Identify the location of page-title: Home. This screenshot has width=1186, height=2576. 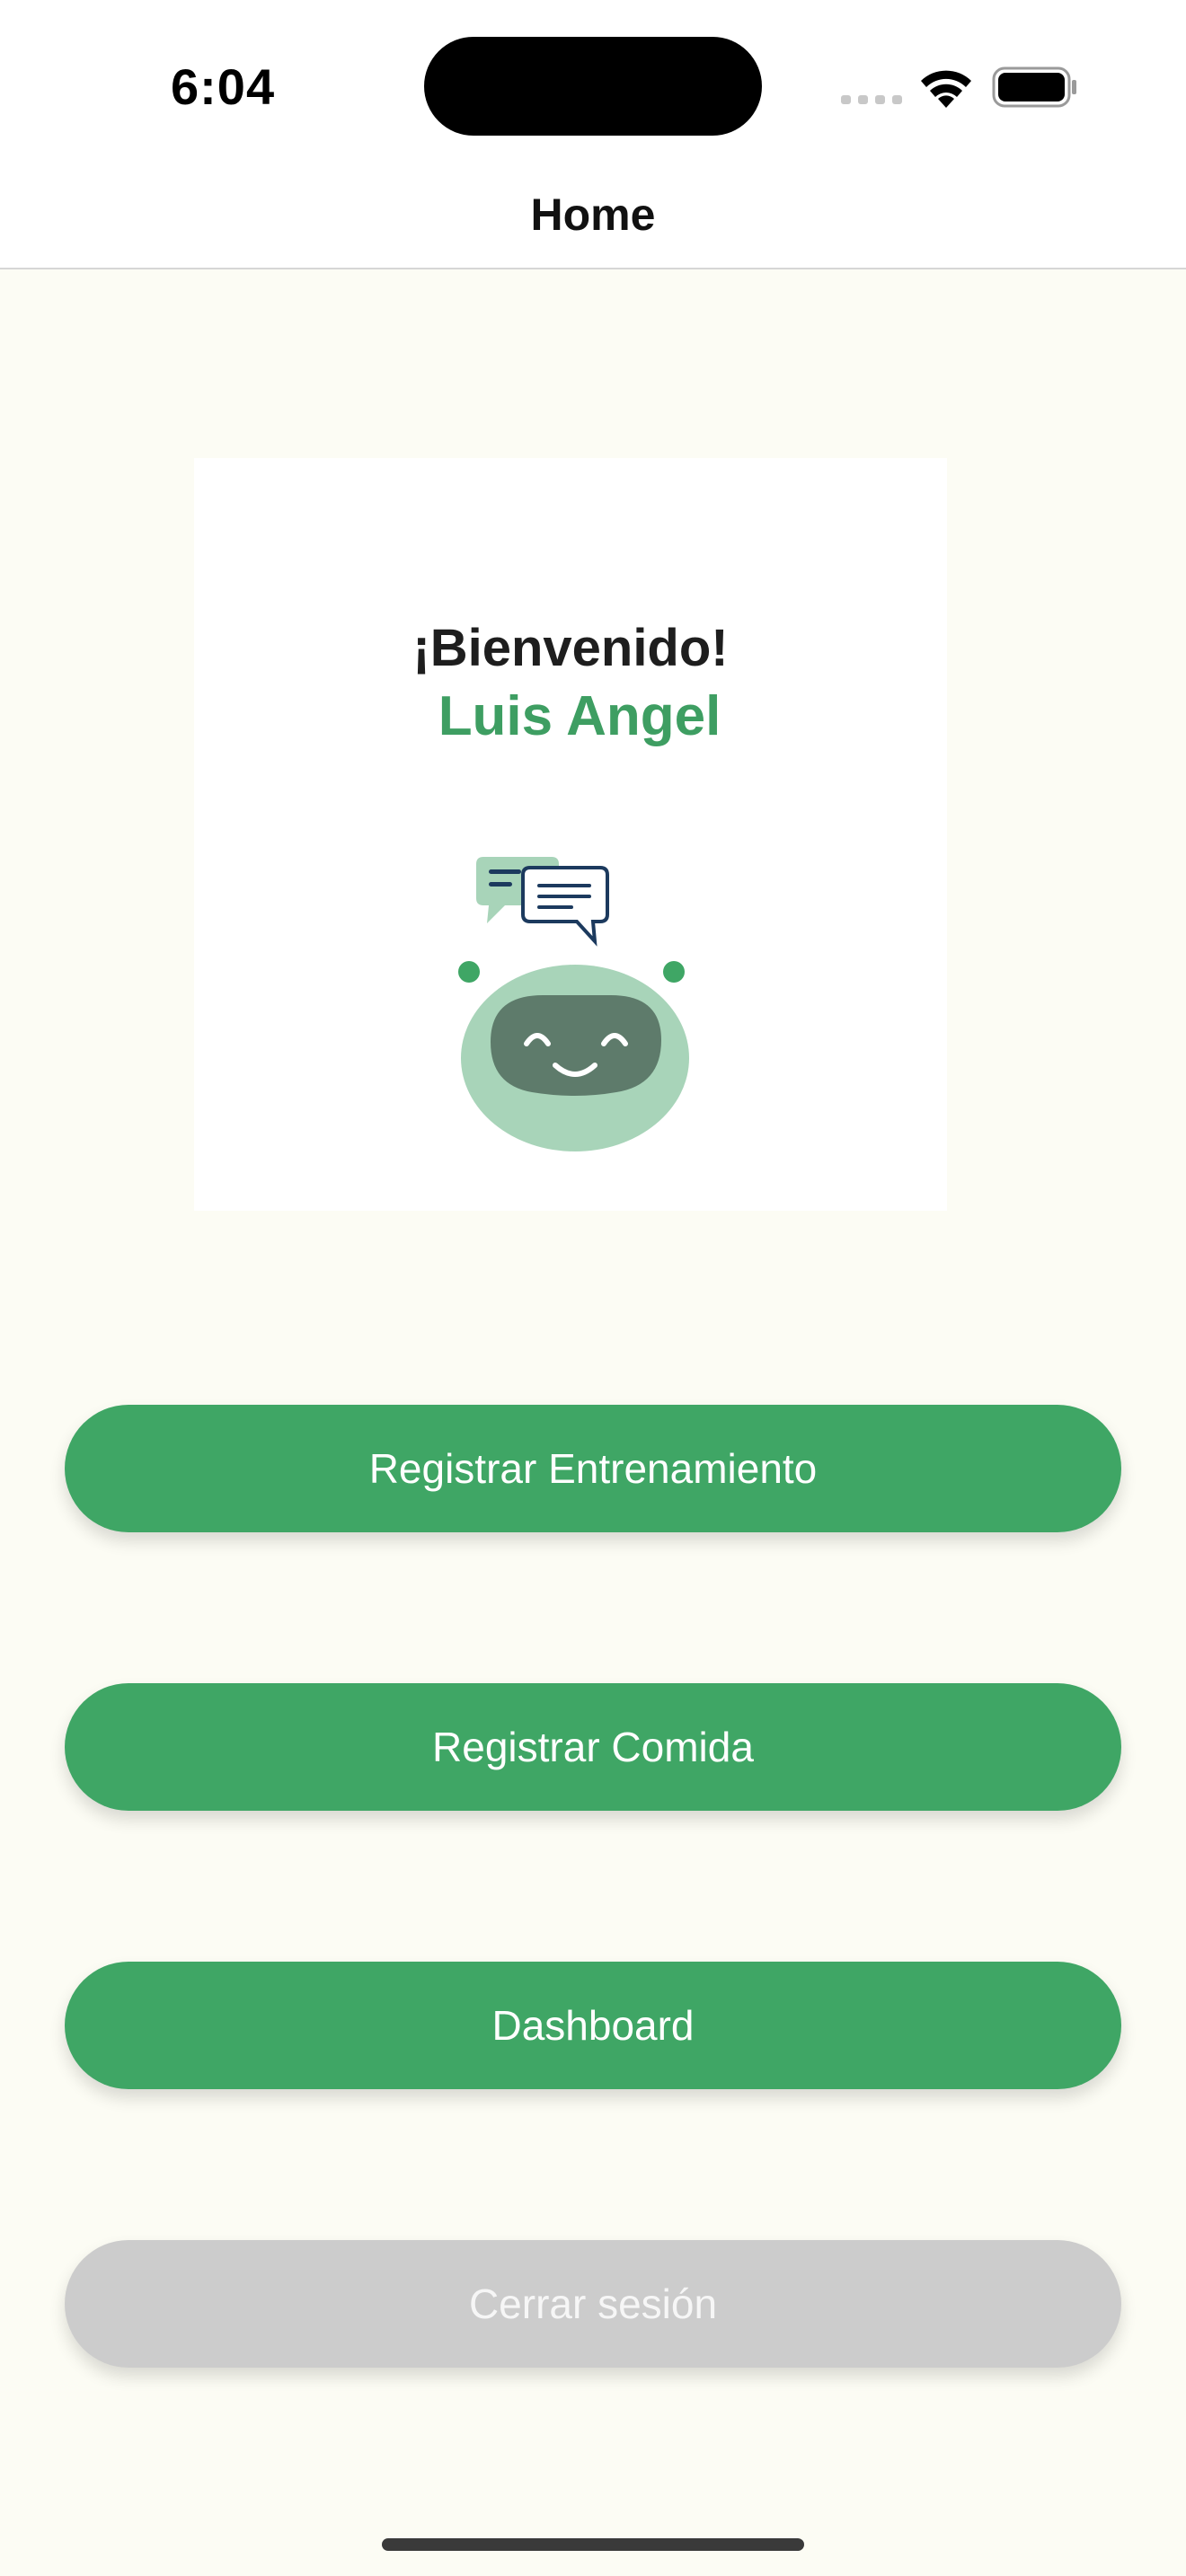
(593, 215).